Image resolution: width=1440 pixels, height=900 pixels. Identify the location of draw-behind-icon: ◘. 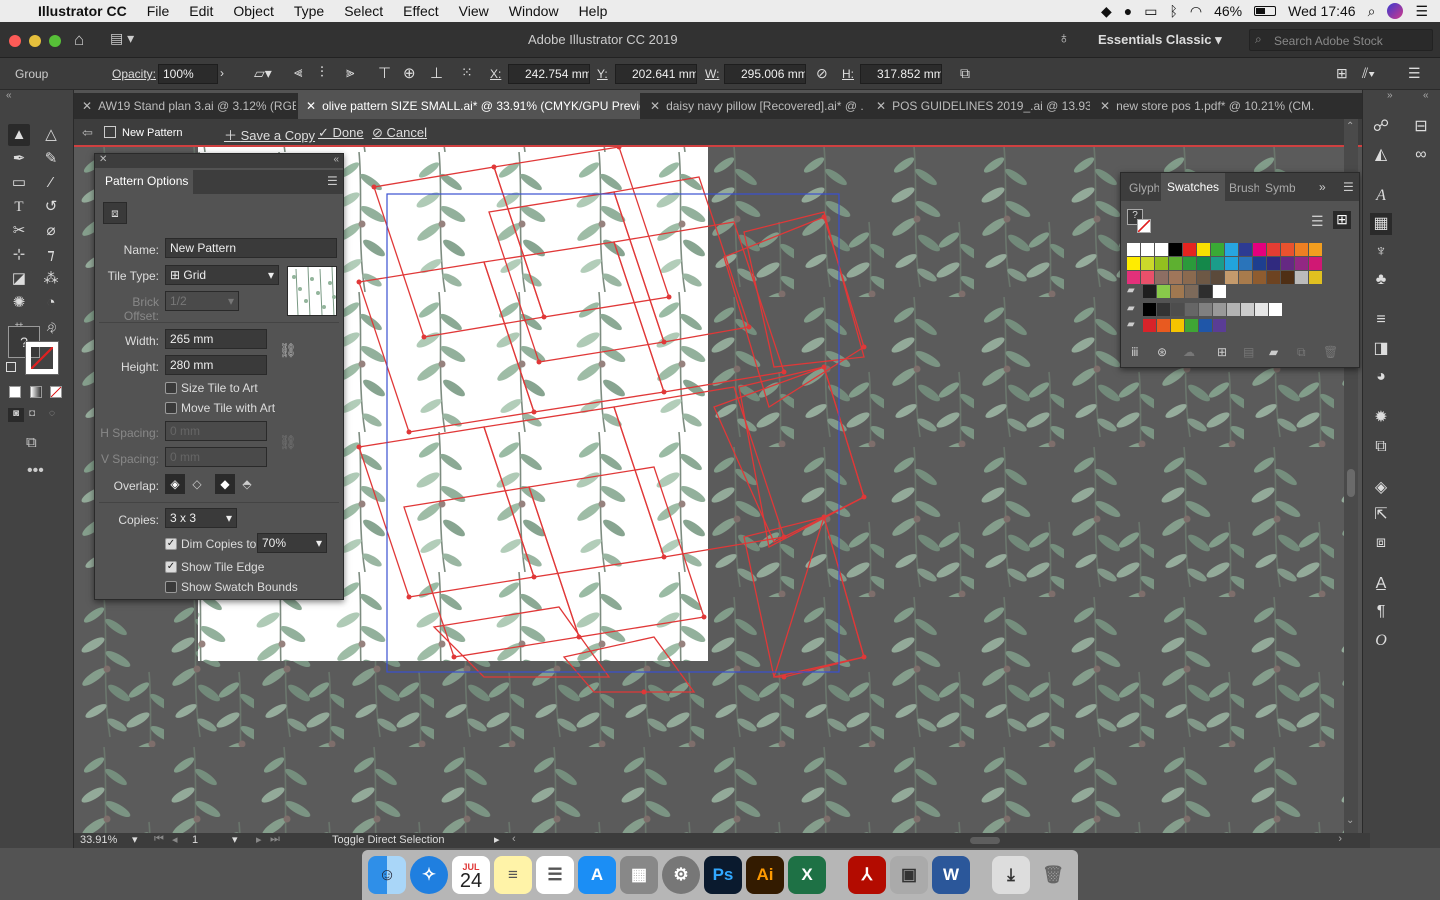
(36, 415).